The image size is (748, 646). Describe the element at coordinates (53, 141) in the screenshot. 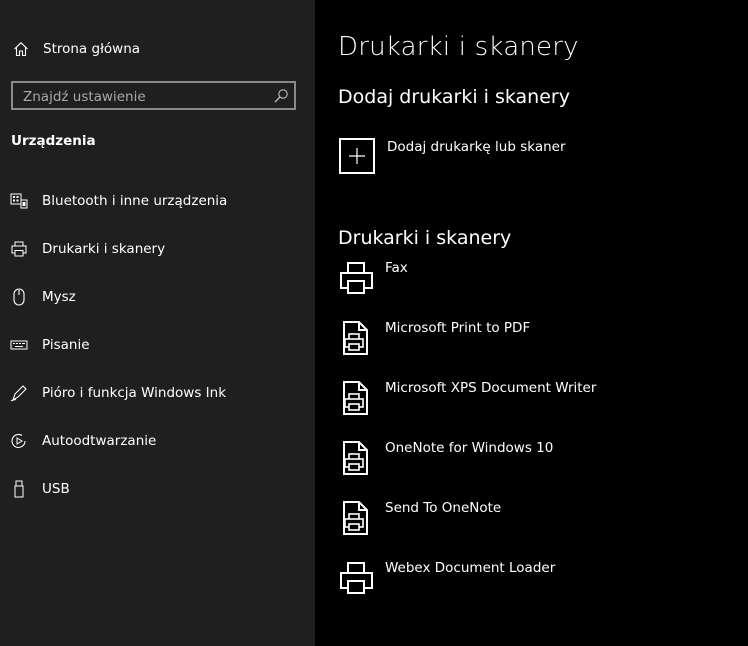

I see `section-title: Urządzenia` at that location.